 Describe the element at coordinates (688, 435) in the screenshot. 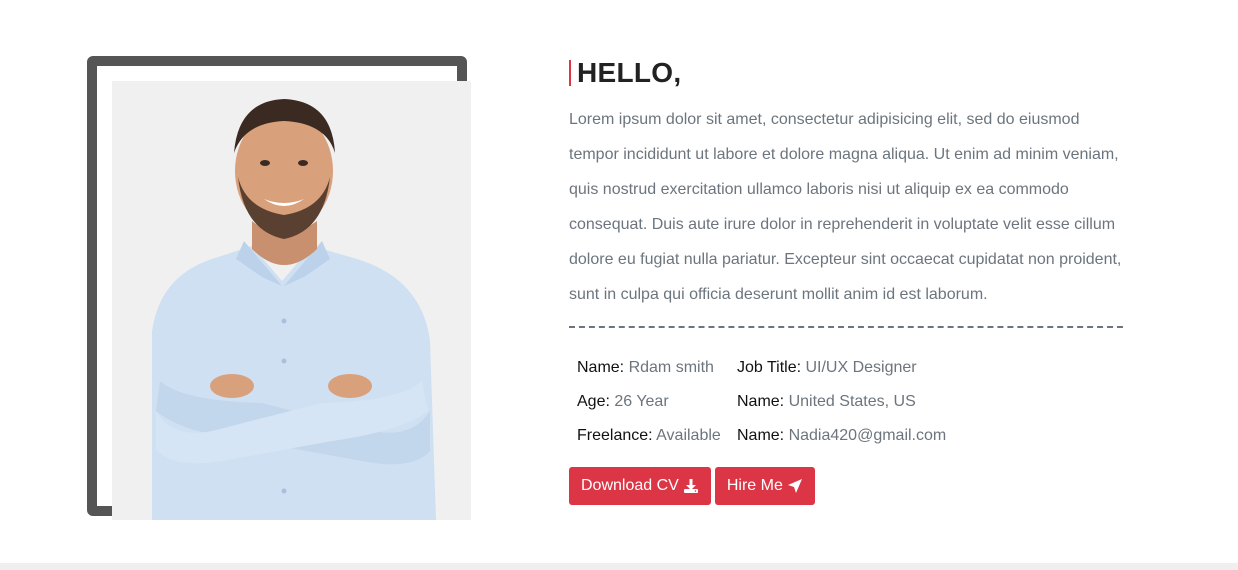

I see `info-value: Available` at that location.